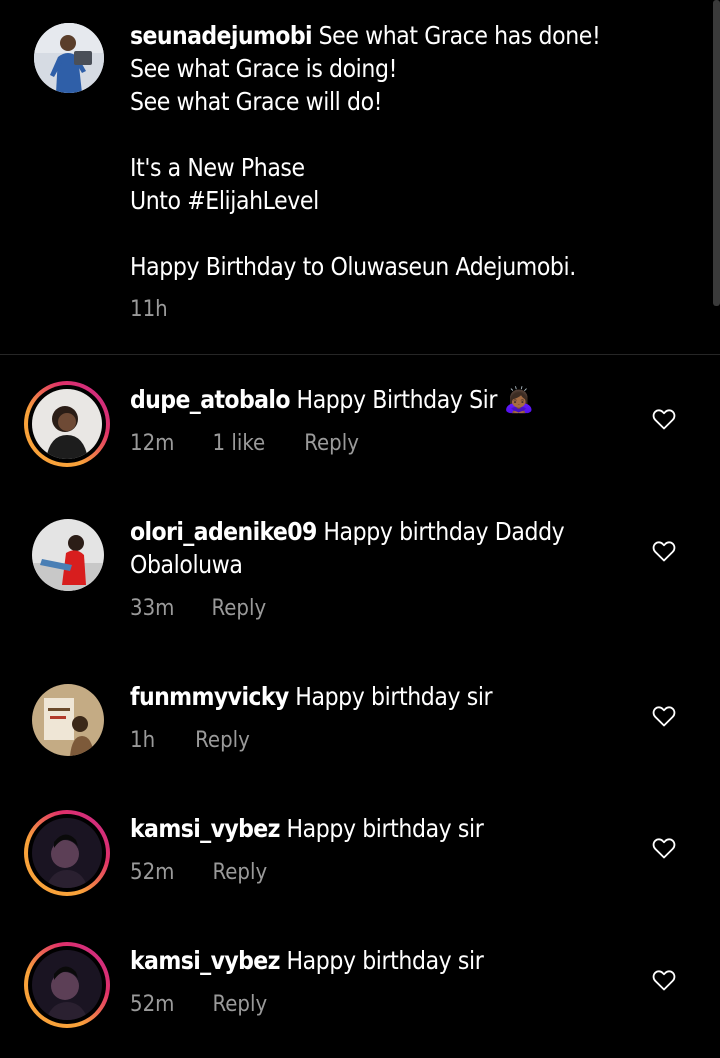 The height and width of the screenshot is (1058, 720). I want to click on comment-username: funmmyvicky, so click(209, 696).